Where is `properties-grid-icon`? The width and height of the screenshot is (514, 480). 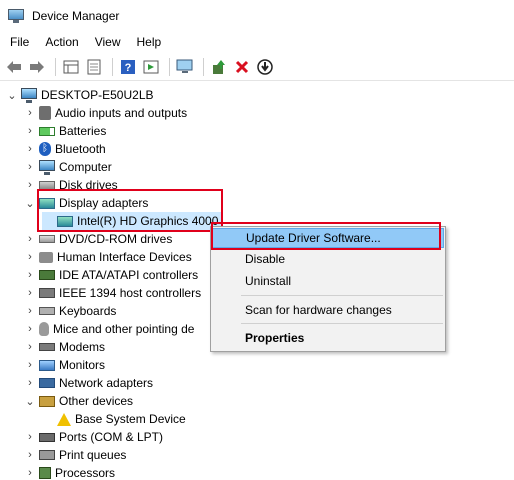 properties-grid-icon is located at coordinates (71, 67).